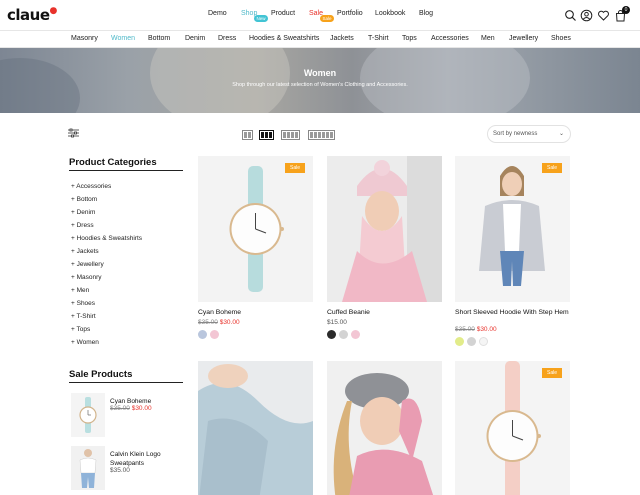 The width and height of the screenshot is (640, 495). I want to click on category-item: + Tops, so click(80, 329).